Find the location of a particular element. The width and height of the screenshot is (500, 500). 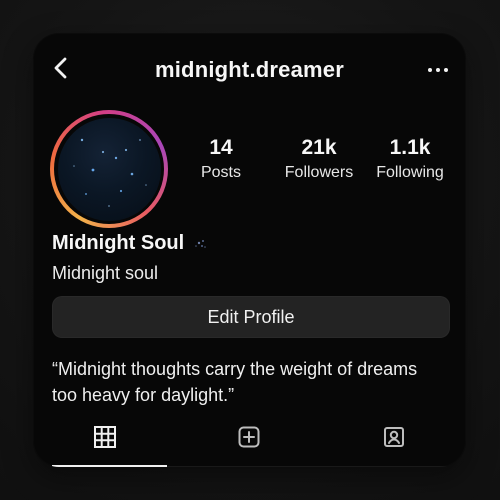

tab-grid is located at coordinates (105, 439).